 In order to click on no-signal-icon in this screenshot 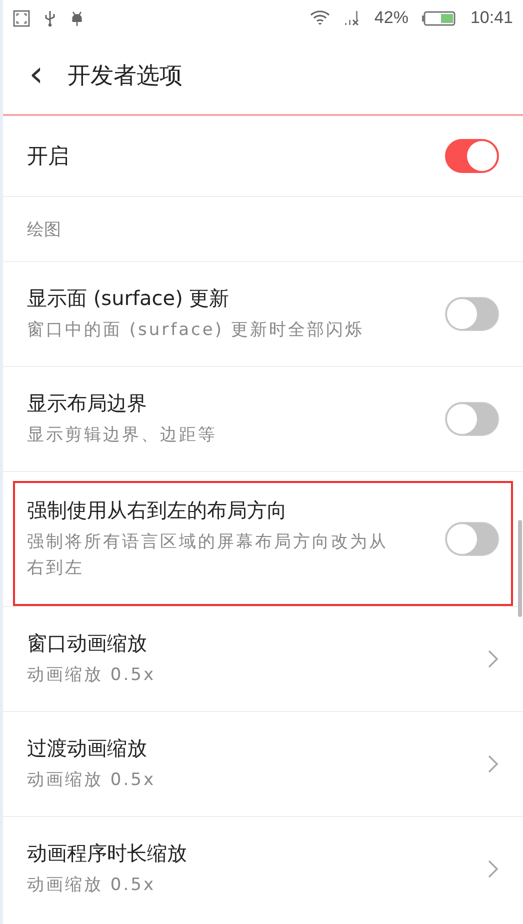, I will do `click(352, 18)`.